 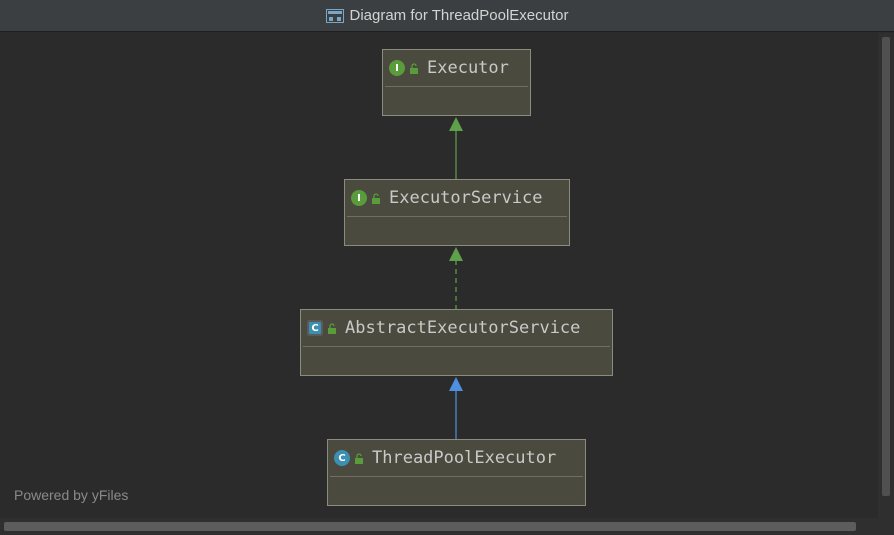 What do you see at coordinates (457, 212) in the screenshot?
I see `node-executorservice: I ExecutorService` at bounding box center [457, 212].